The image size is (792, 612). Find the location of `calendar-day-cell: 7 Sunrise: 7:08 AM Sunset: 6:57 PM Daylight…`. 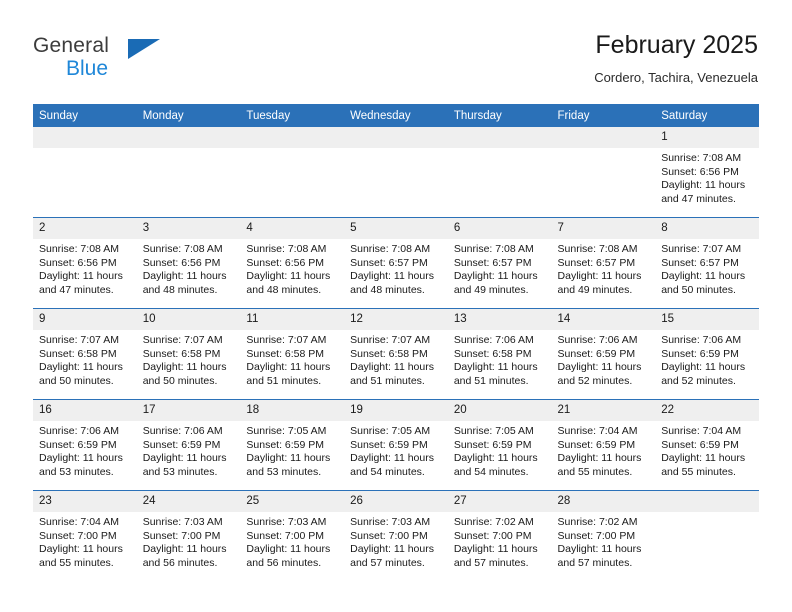

calendar-day-cell: 7 Sunrise: 7:08 AM Sunset: 6:57 PM Daylight… is located at coordinates (603, 263).